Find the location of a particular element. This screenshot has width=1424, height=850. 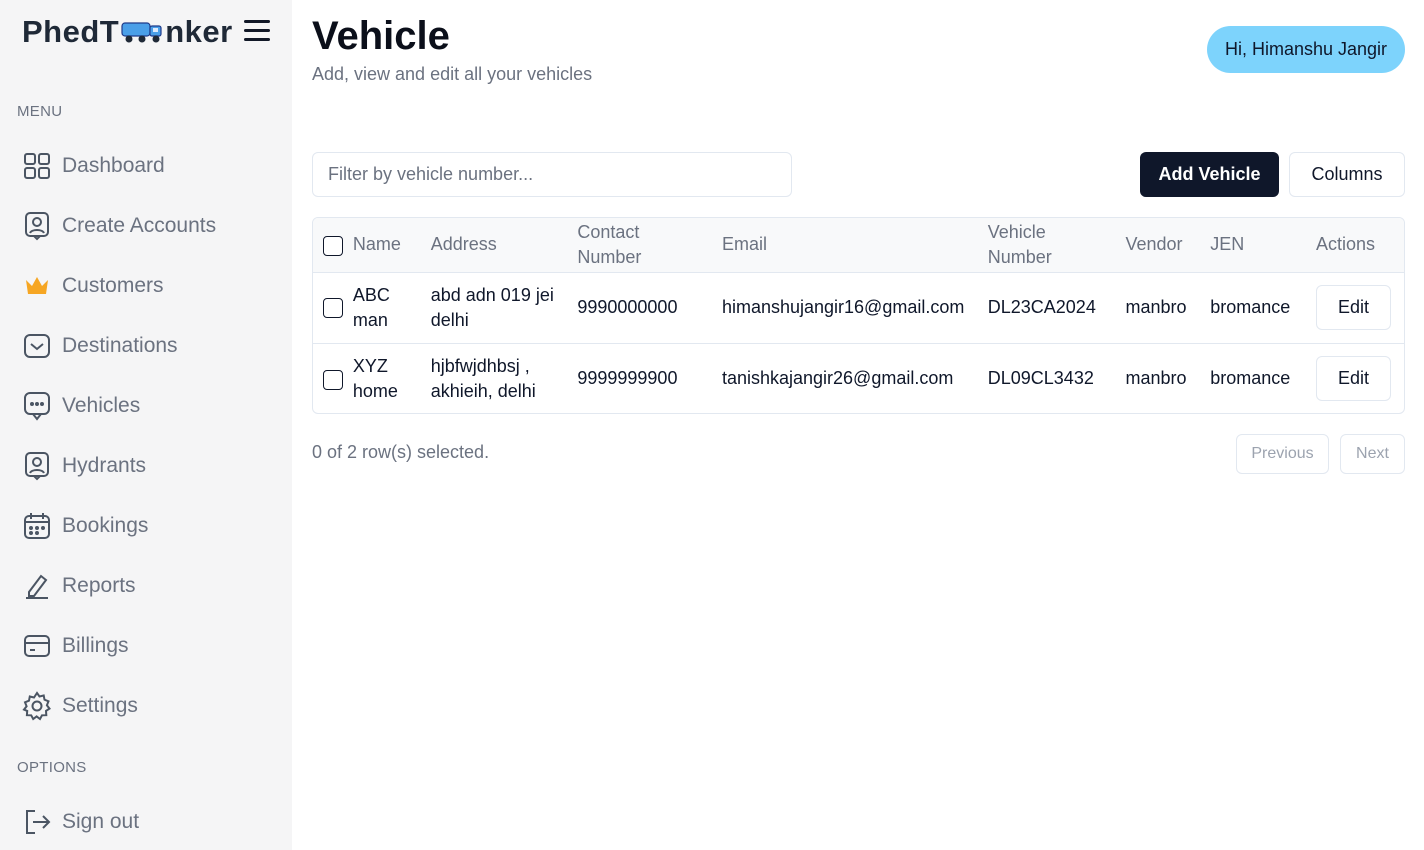

cell-name: ABC man is located at coordinates (371, 307).